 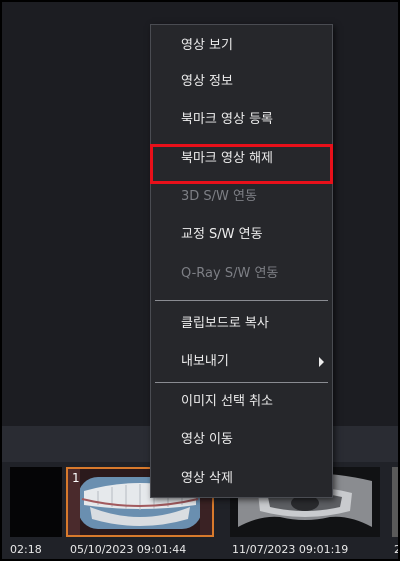 What do you see at coordinates (241, 402) in the screenshot?
I see `menu-item-deselect-image: 이미지 선택 취소` at bounding box center [241, 402].